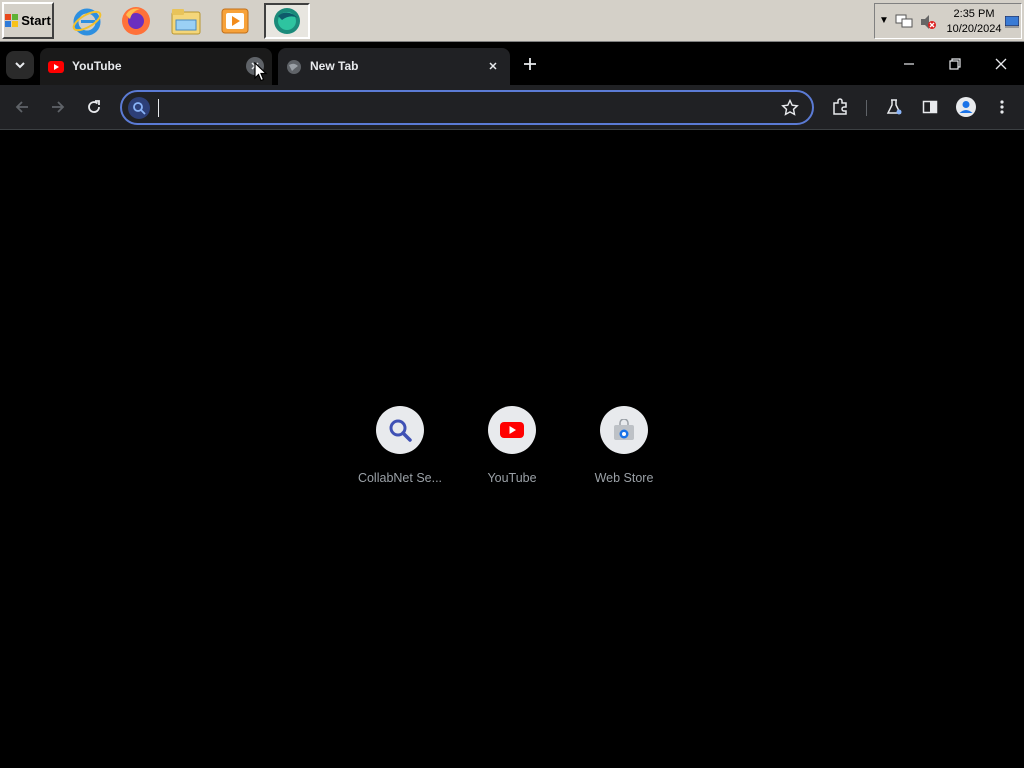 The width and height of the screenshot is (1024, 768). I want to click on arrow-right-icon, so click(58, 107).